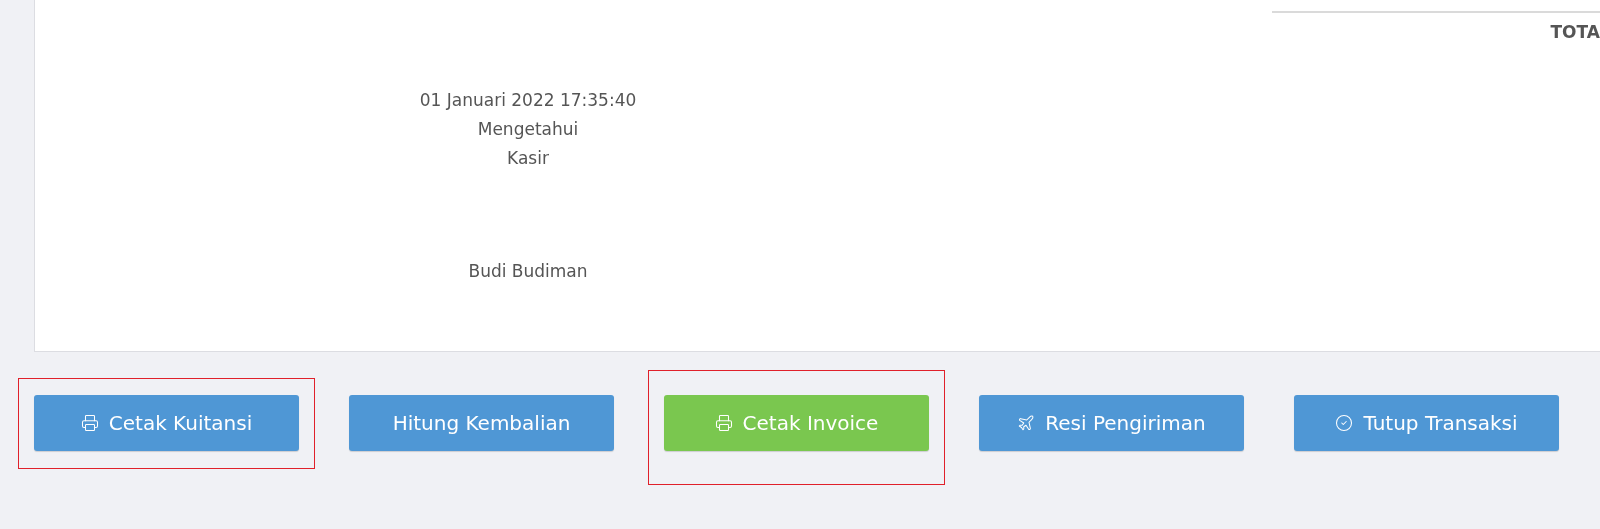 The height and width of the screenshot is (529, 1600). What do you see at coordinates (796, 423) in the screenshot?
I see `action-button: Cetak Invoice` at bounding box center [796, 423].